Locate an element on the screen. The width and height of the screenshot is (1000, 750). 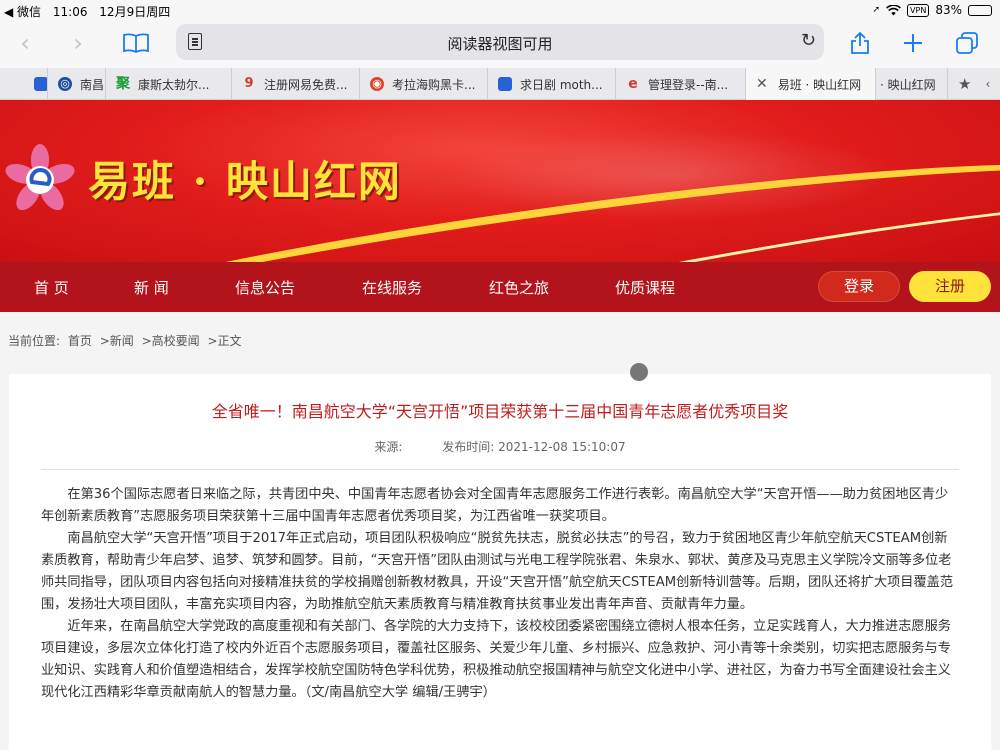
nav-quality-courses: 优质课程 is located at coordinates (645, 287).